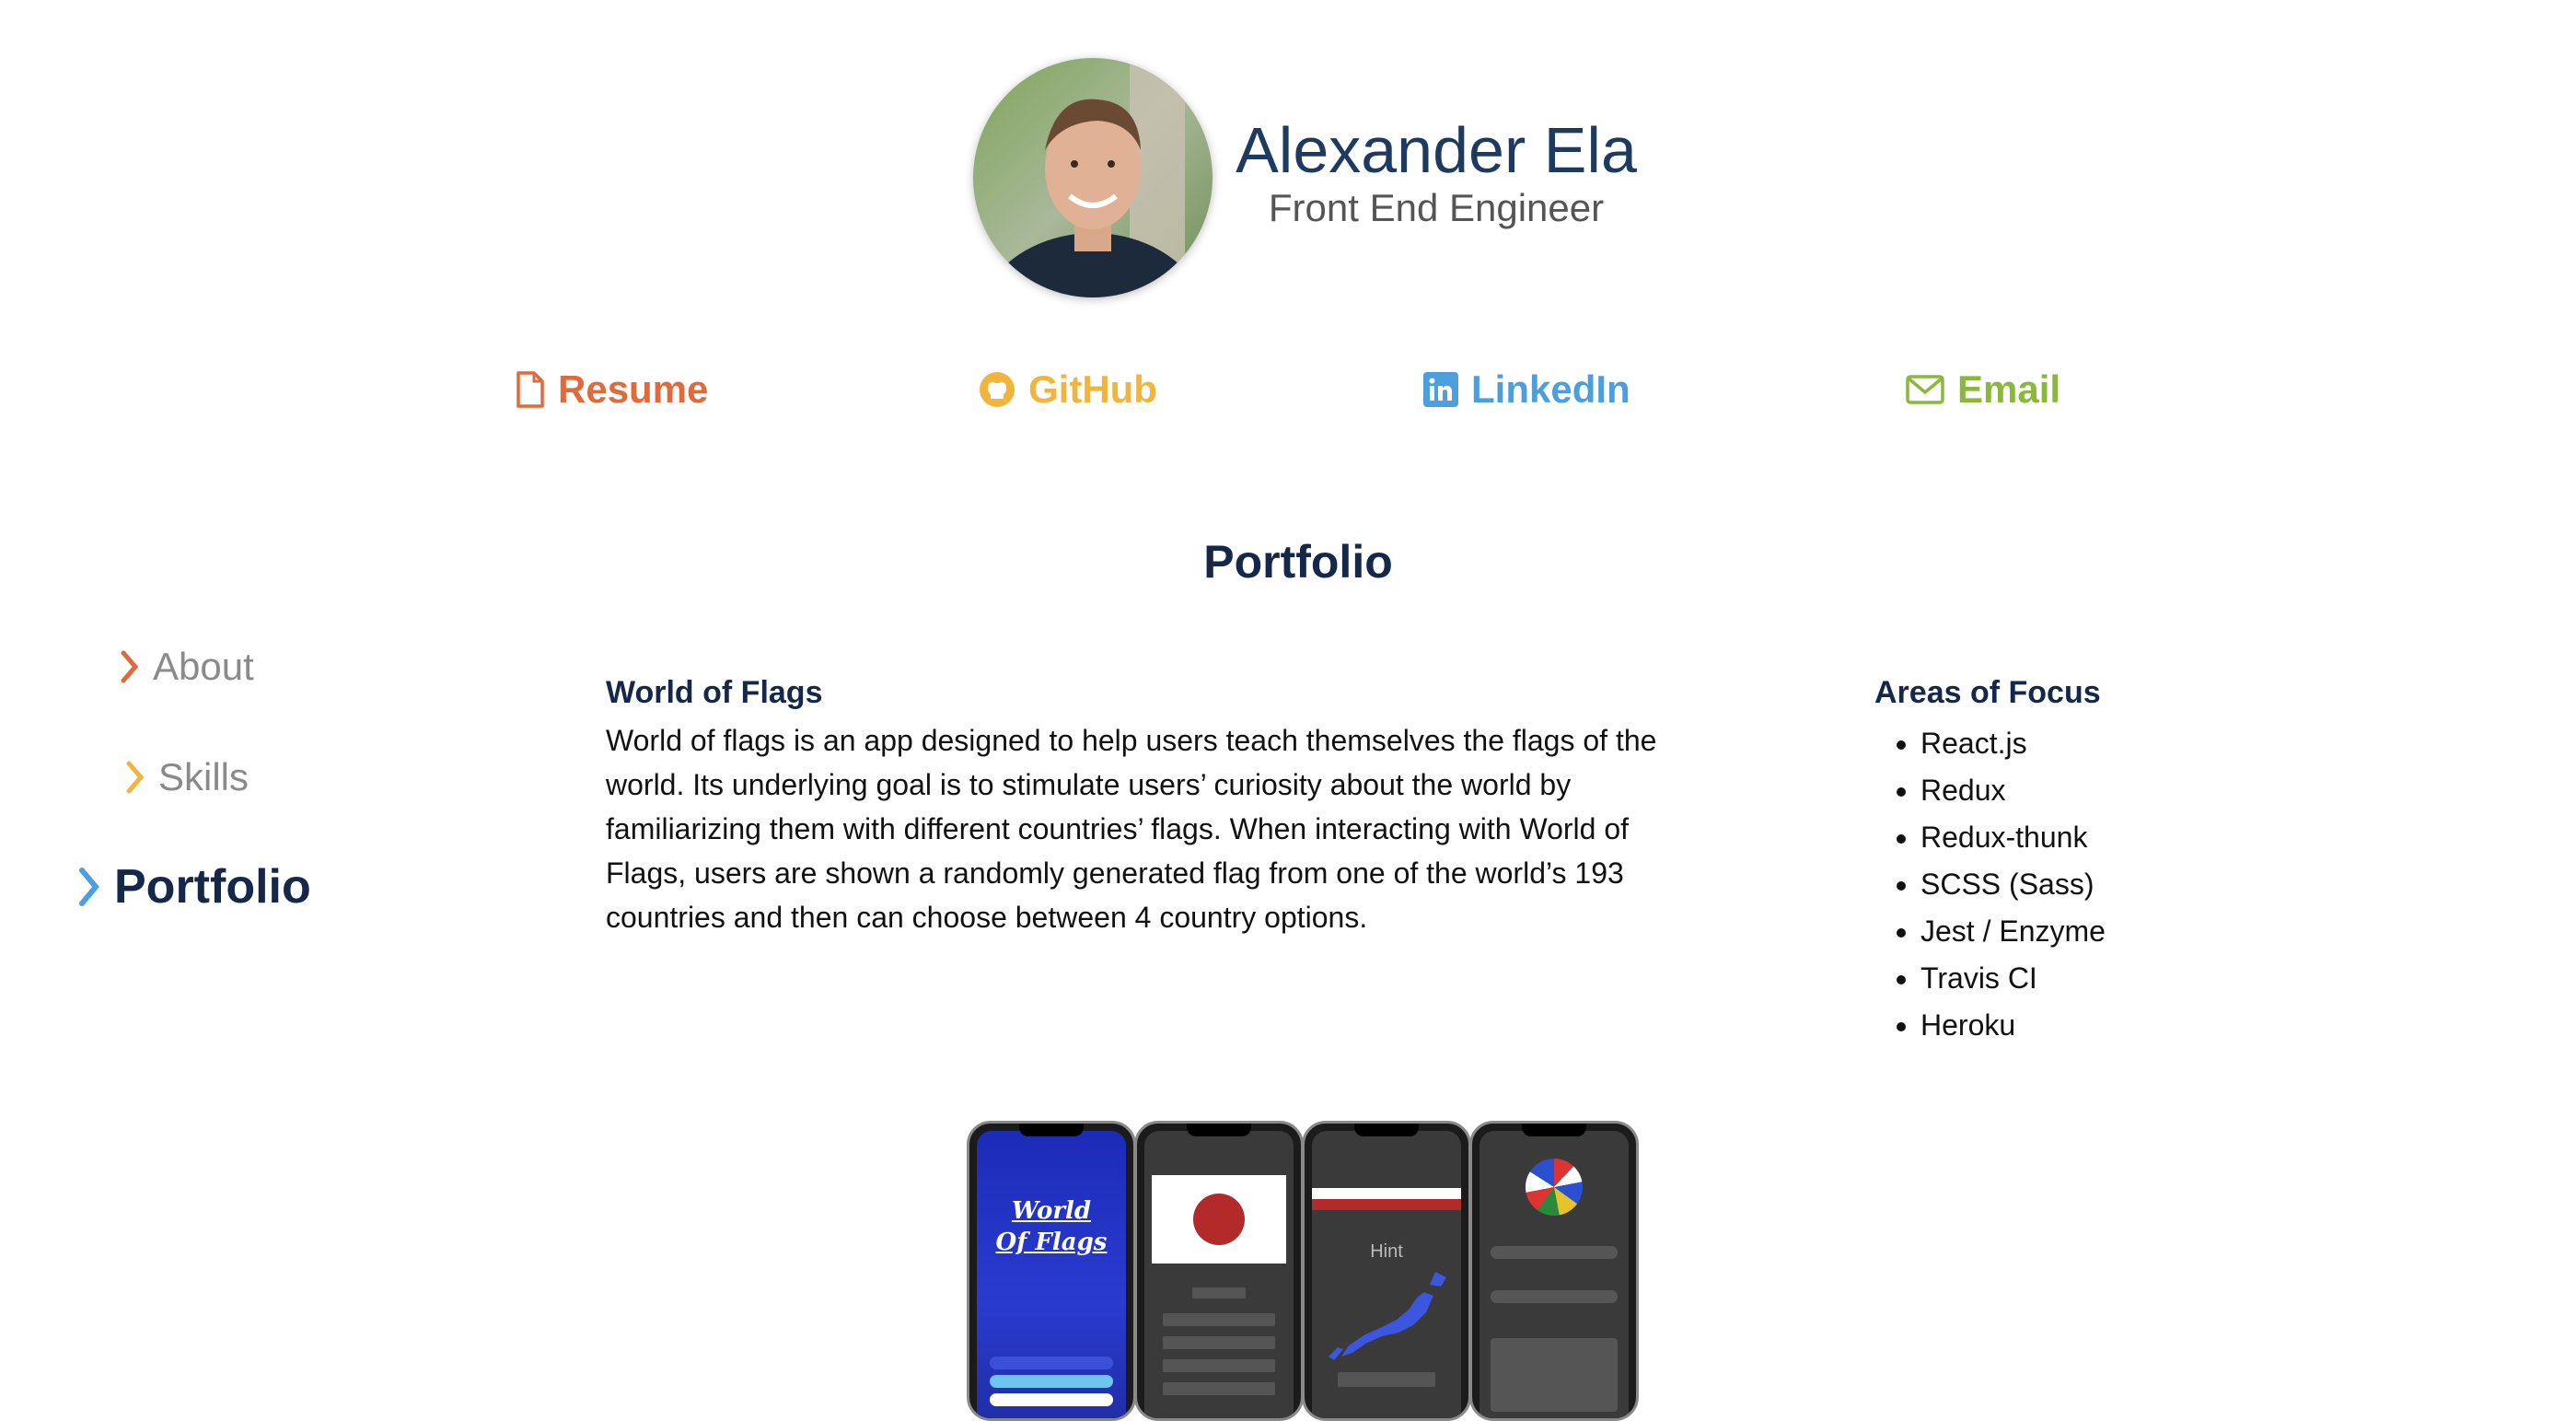 This screenshot has width=2576, height=1421. What do you see at coordinates (1550, 389) in the screenshot?
I see `linkedin-label: LinkedIn` at bounding box center [1550, 389].